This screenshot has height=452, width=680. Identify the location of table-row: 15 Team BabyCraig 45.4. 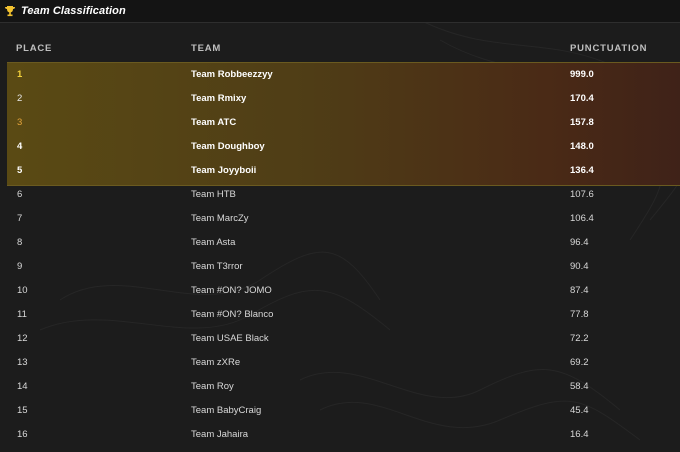
(340, 410).